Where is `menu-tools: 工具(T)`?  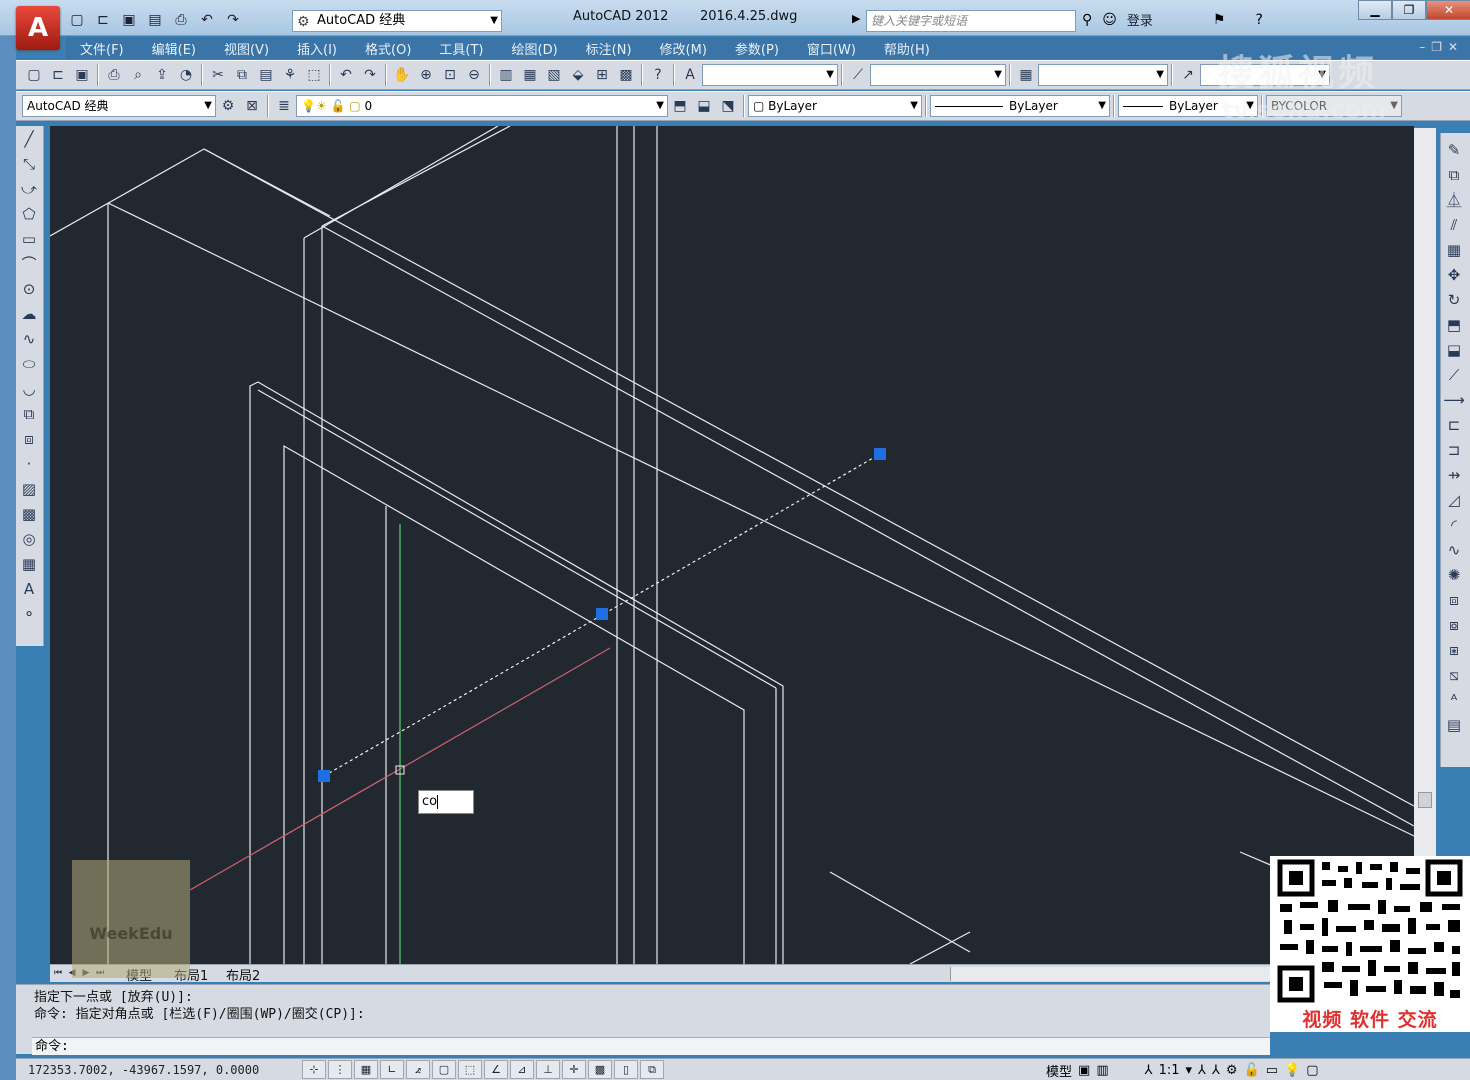
menu-tools: 工具(T) is located at coordinates (461, 48).